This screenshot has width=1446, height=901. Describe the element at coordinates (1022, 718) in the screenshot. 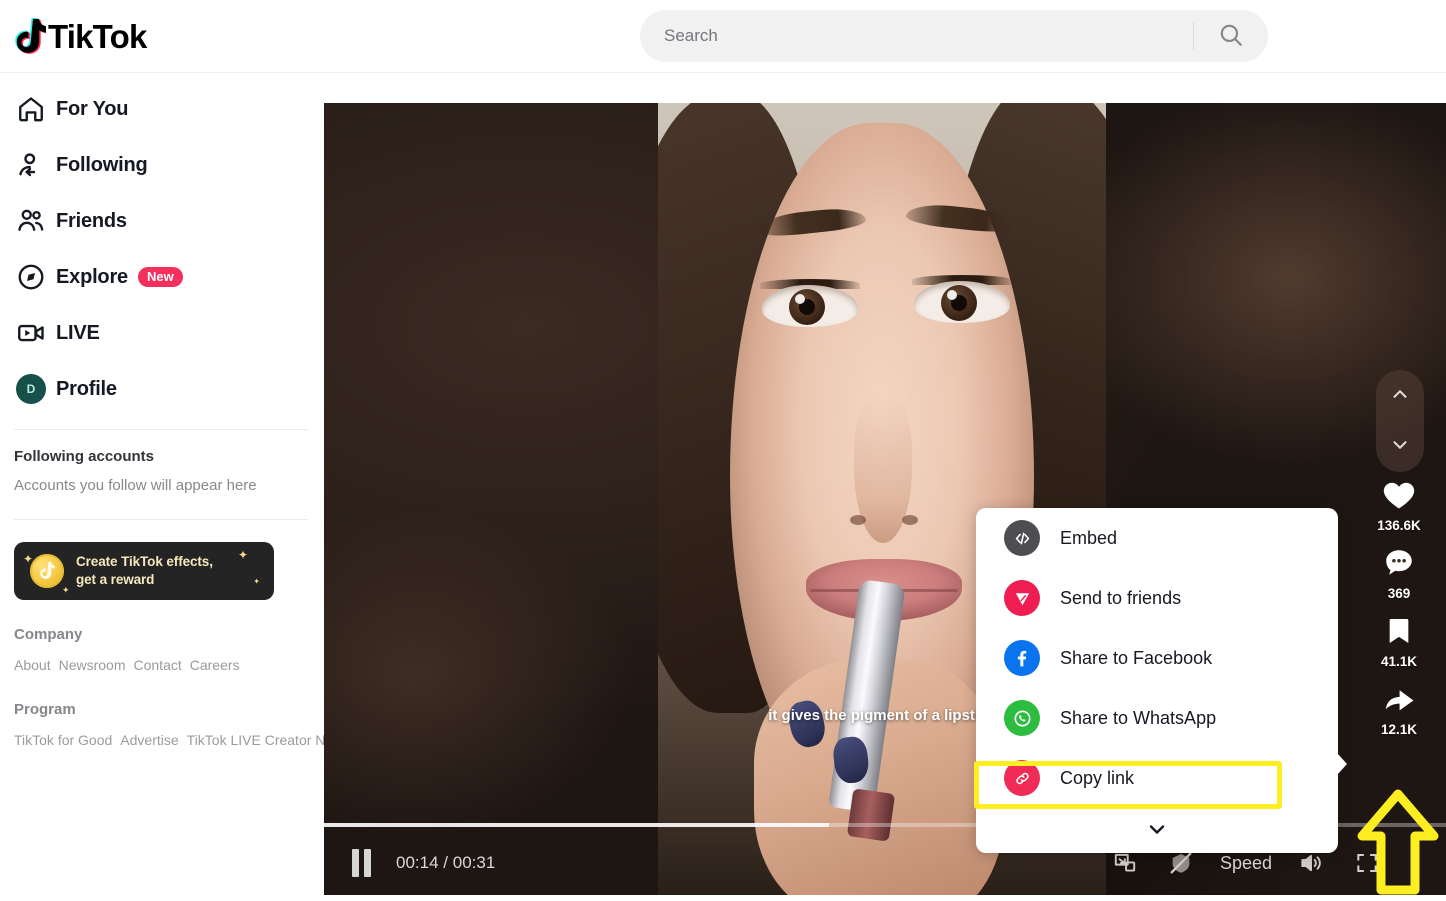

I see `whatsapp-icon` at that location.